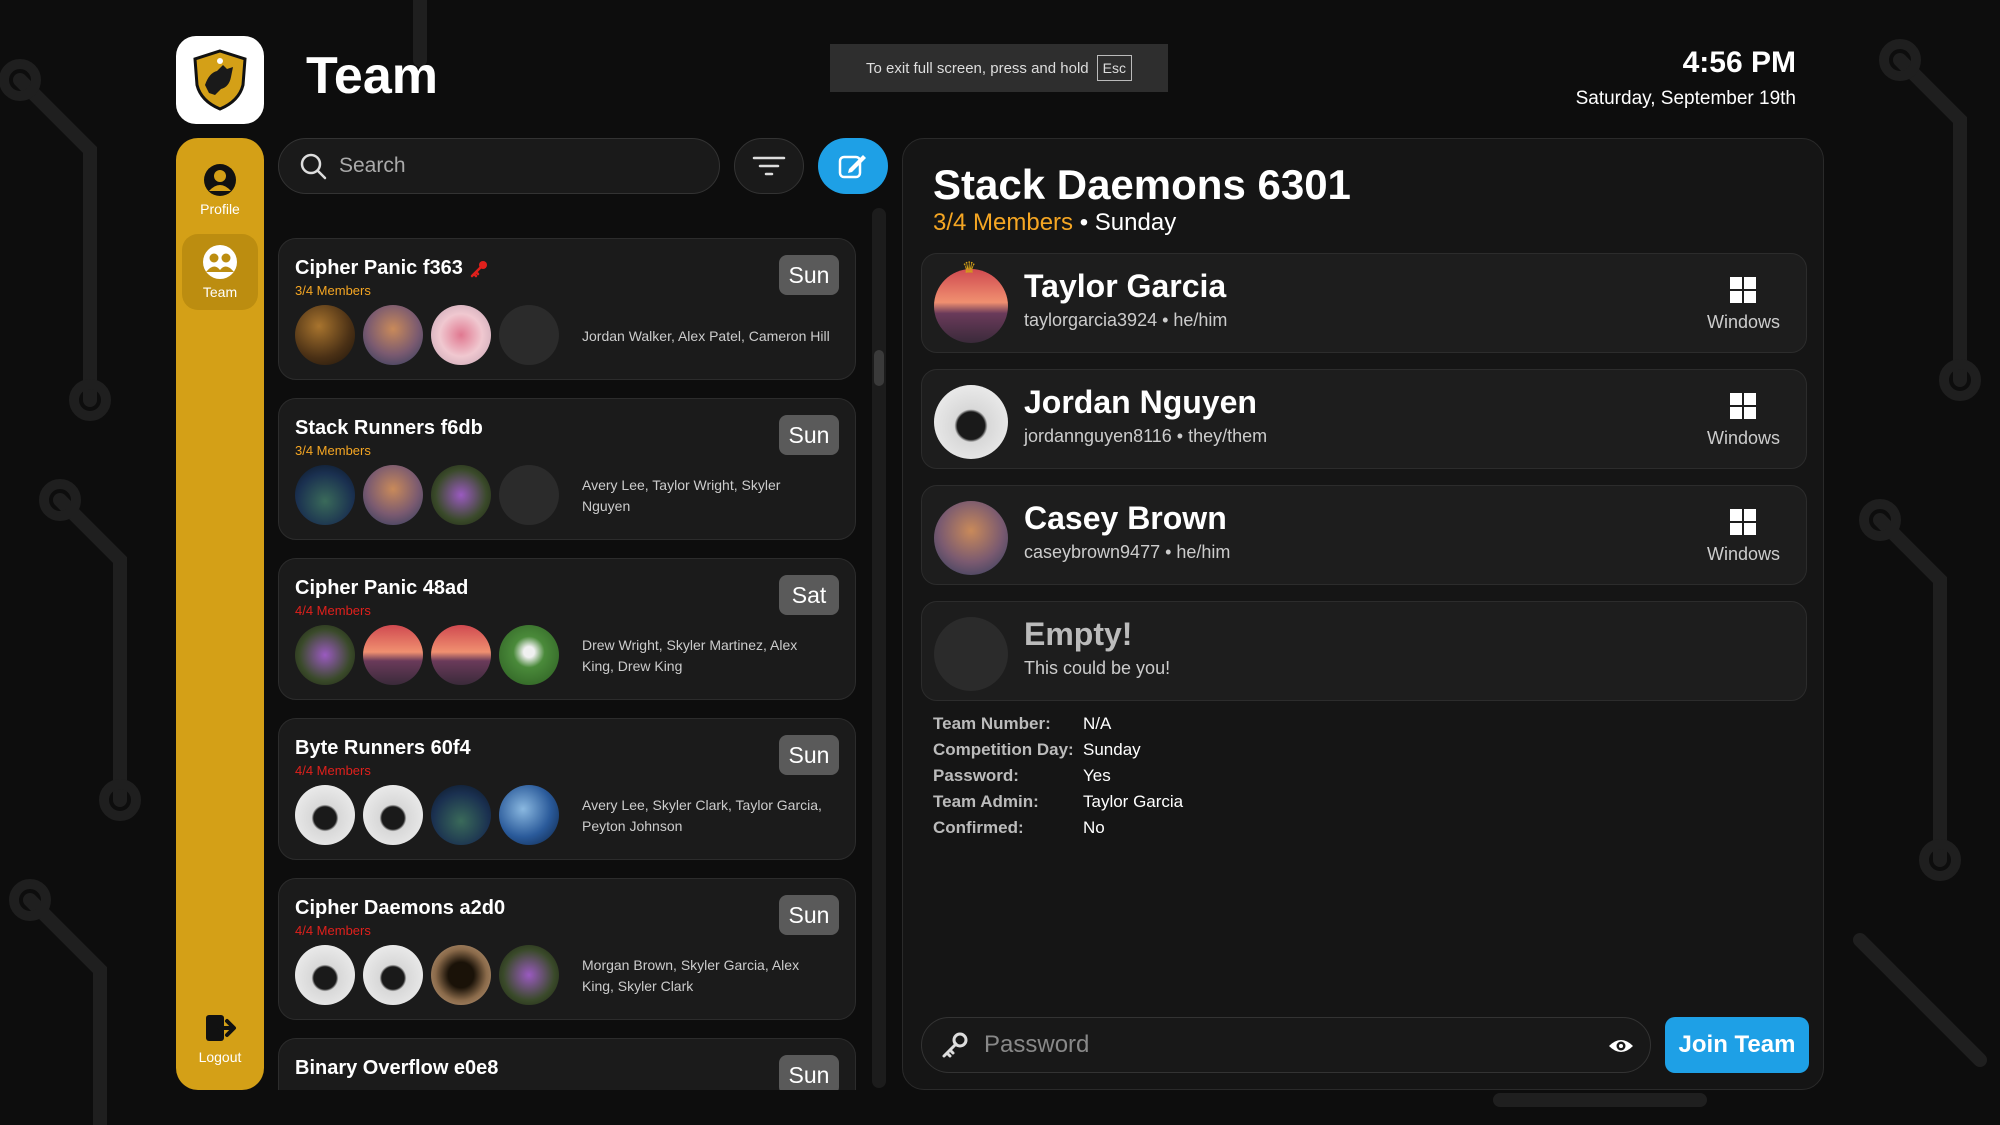  I want to click on clock-date: Saturday, September 19th, so click(1685, 98).